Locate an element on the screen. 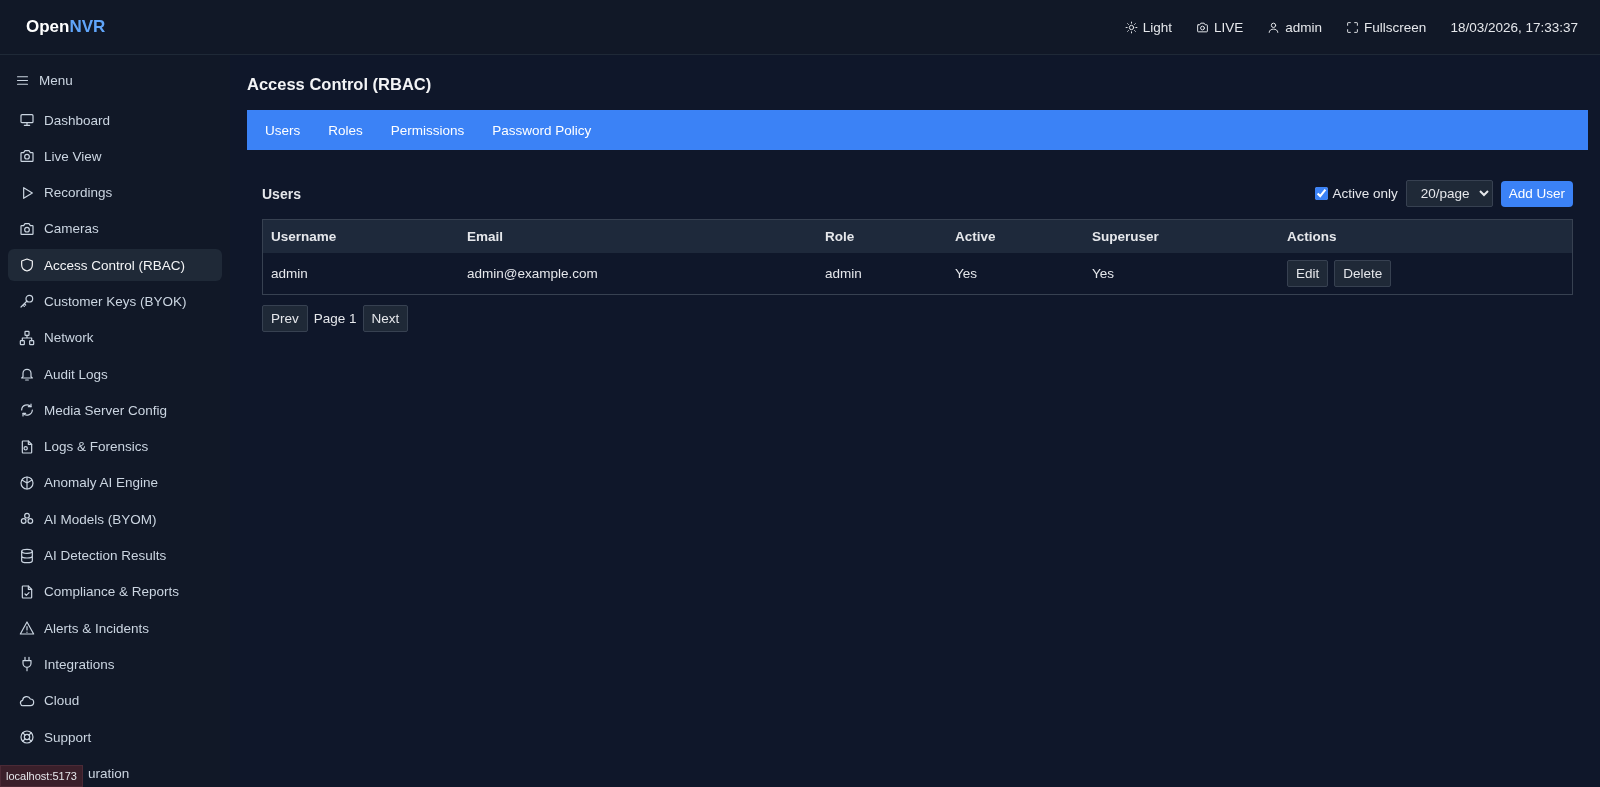 The image size is (1600, 787). section-title: Users is located at coordinates (281, 193).